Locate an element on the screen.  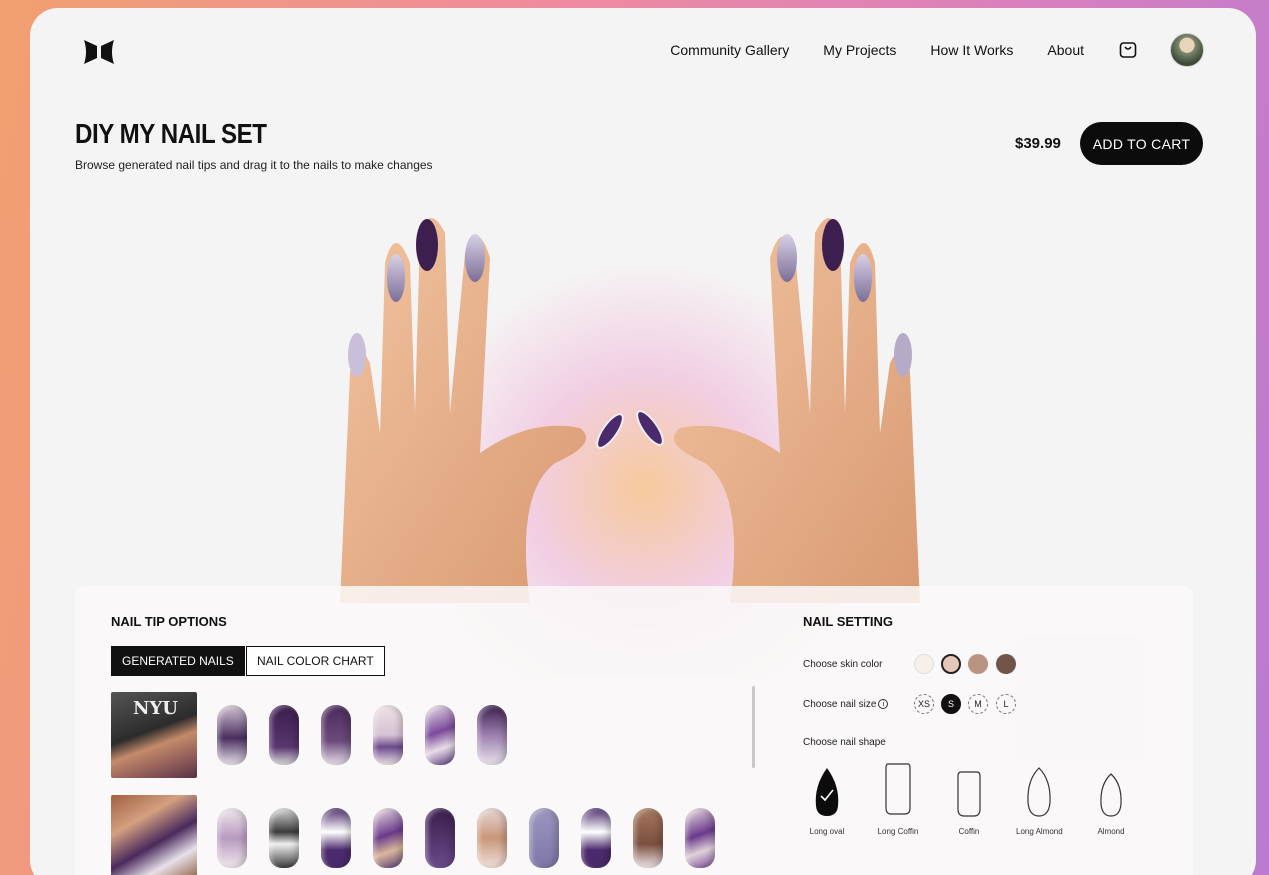
nail-size-label: Choose nail size i is located at coordinates (846, 704).